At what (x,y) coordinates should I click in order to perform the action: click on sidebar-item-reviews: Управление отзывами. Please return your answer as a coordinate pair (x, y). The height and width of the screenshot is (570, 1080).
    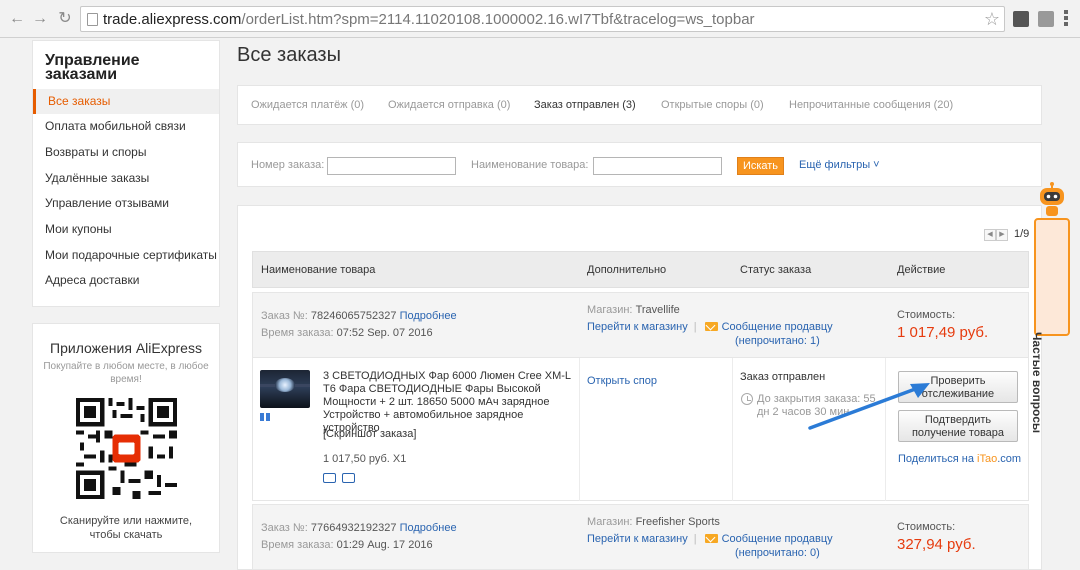
    Looking at the image, I should click on (126, 203).